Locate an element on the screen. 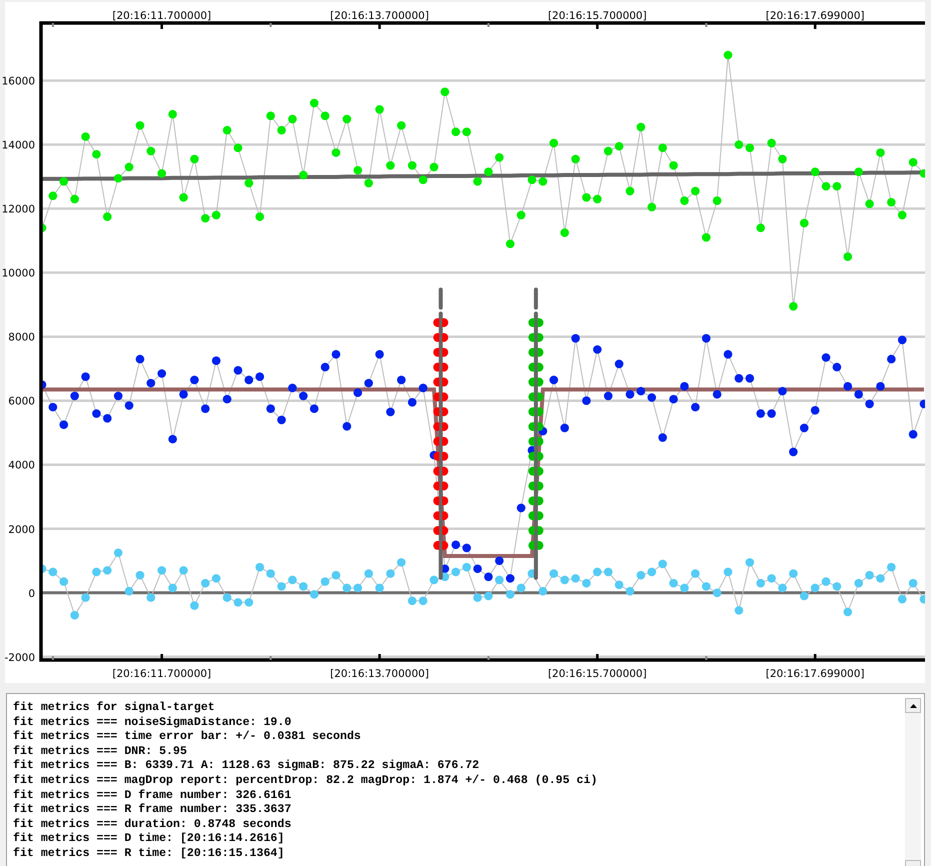 This screenshot has height=866, width=931. axis-label: 10000 is located at coordinates (18, 274).